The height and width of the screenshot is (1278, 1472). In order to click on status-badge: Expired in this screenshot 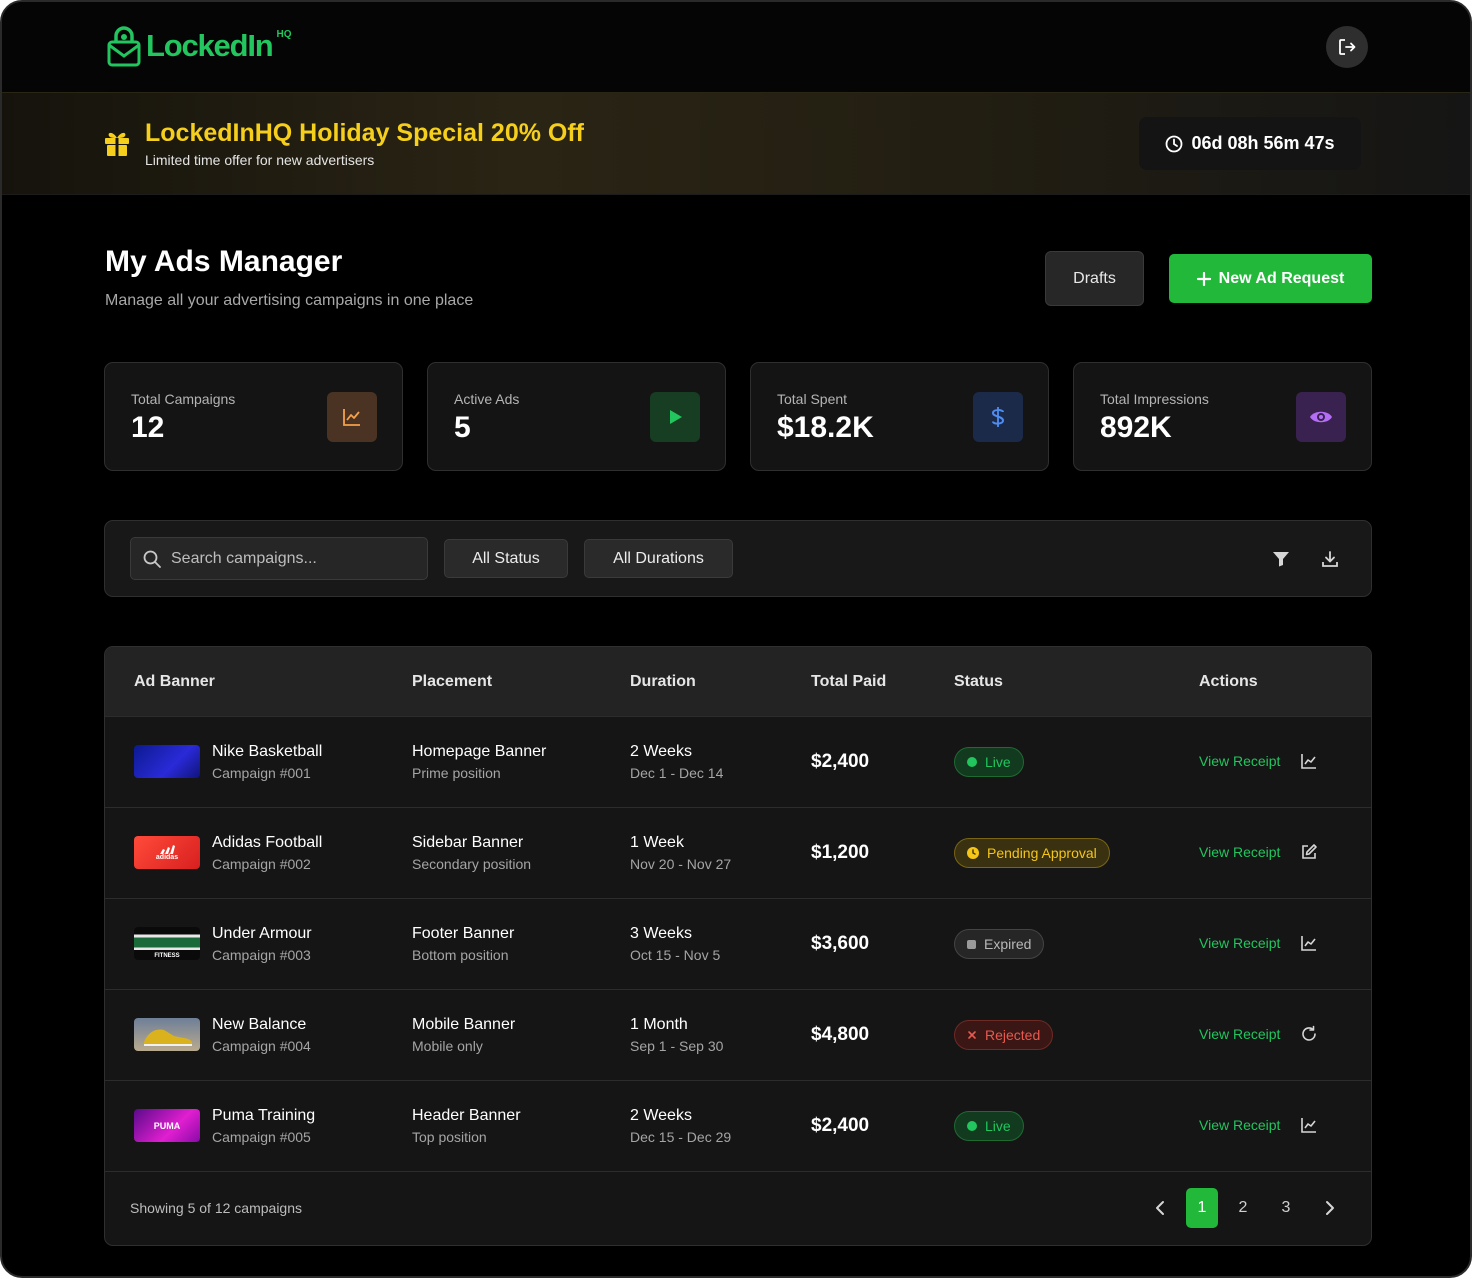, I will do `click(999, 944)`.